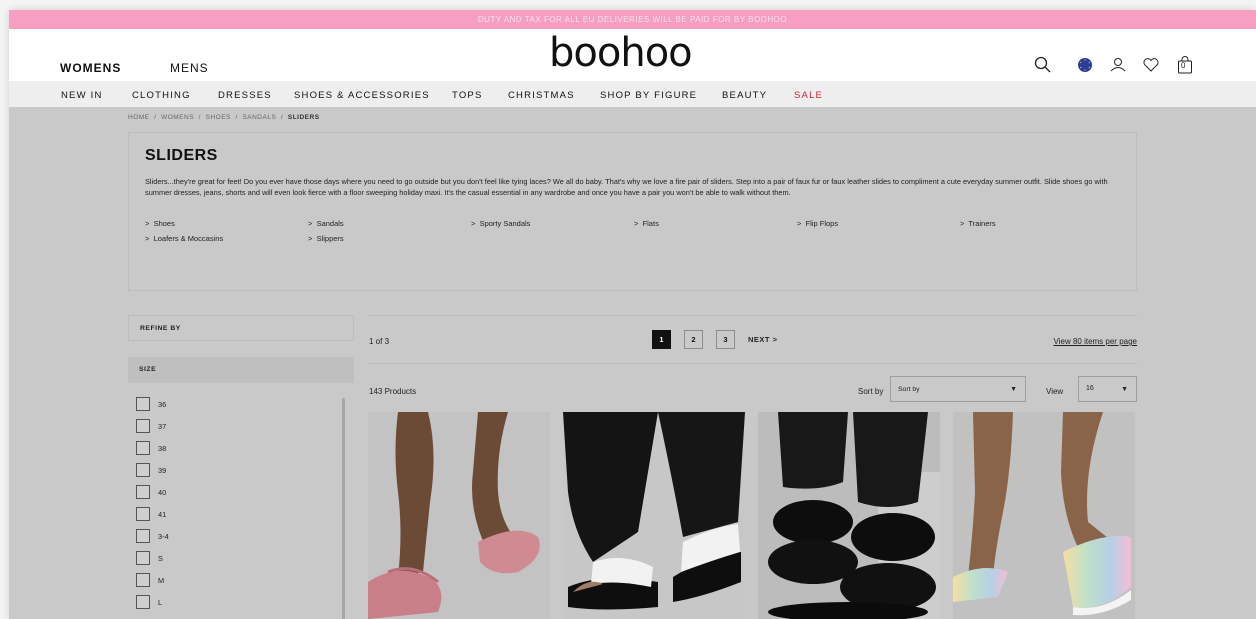 The height and width of the screenshot is (619, 1256). What do you see at coordinates (186, 470) in the screenshot?
I see `size-option: 39` at bounding box center [186, 470].